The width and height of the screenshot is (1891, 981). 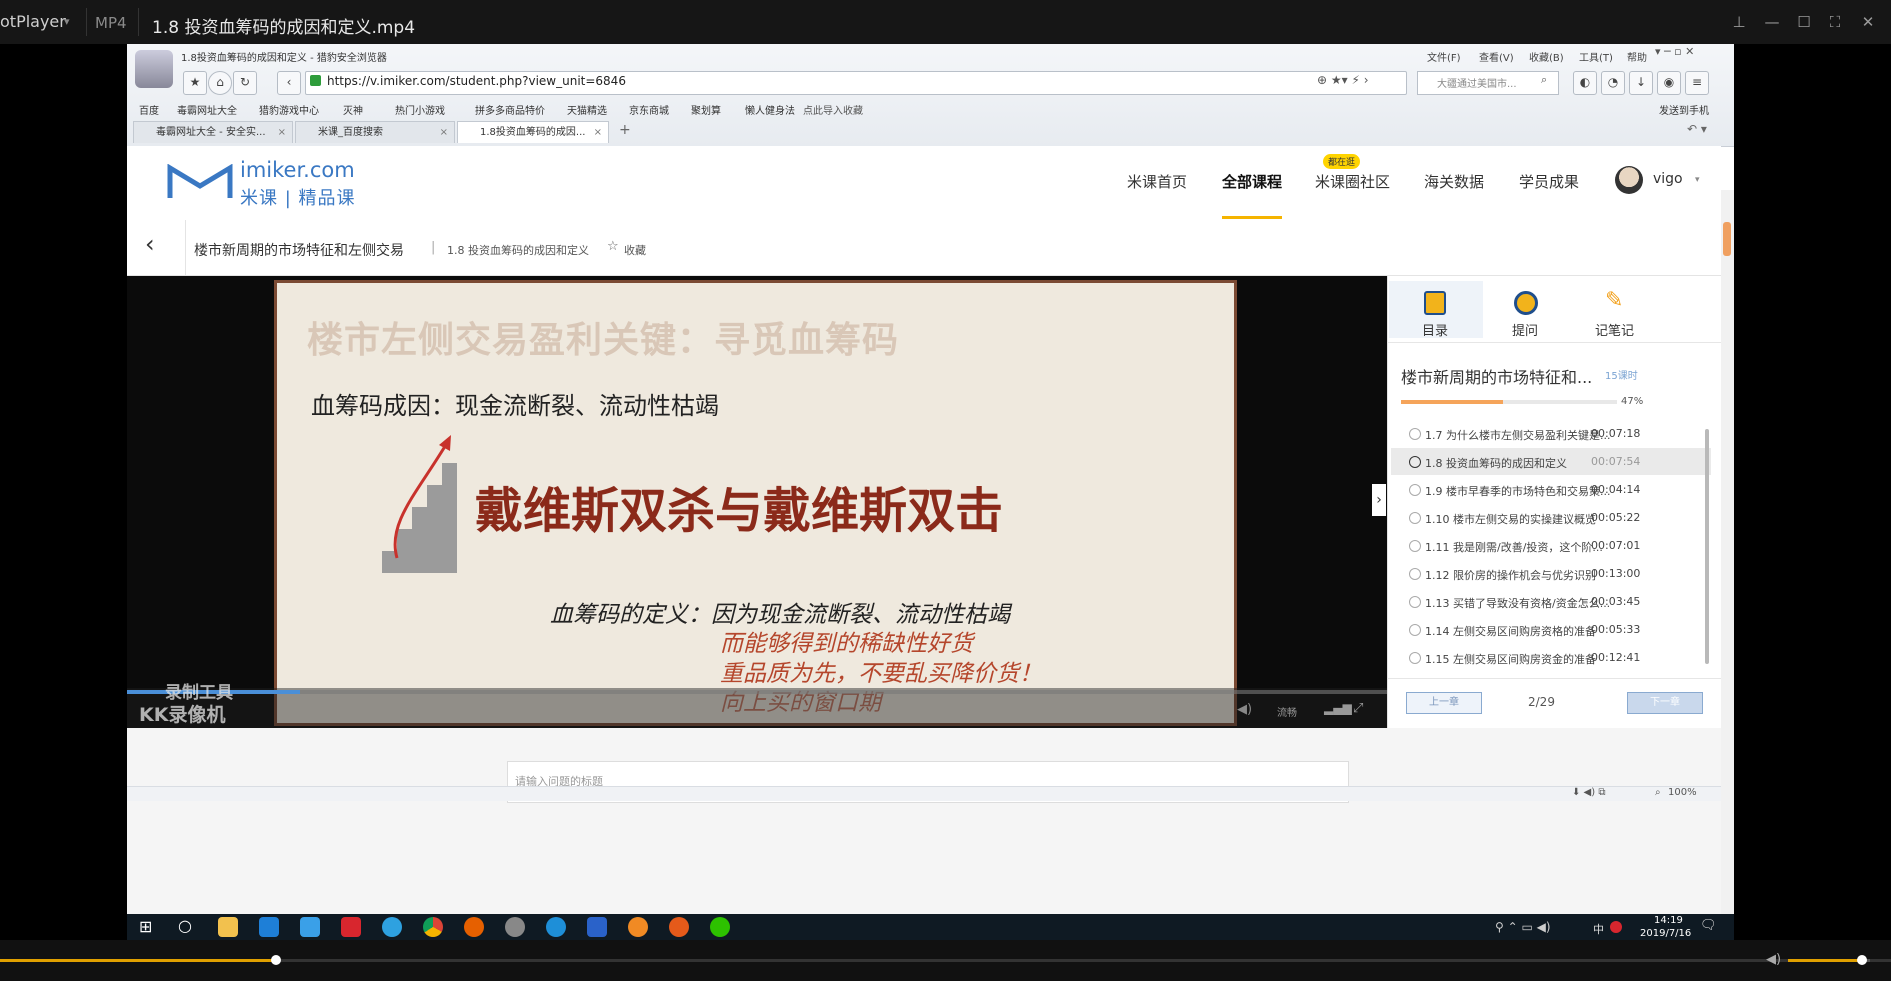 What do you see at coordinates (1727, 239) in the screenshot?
I see `scrollbar-thumb` at bounding box center [1727, 239].